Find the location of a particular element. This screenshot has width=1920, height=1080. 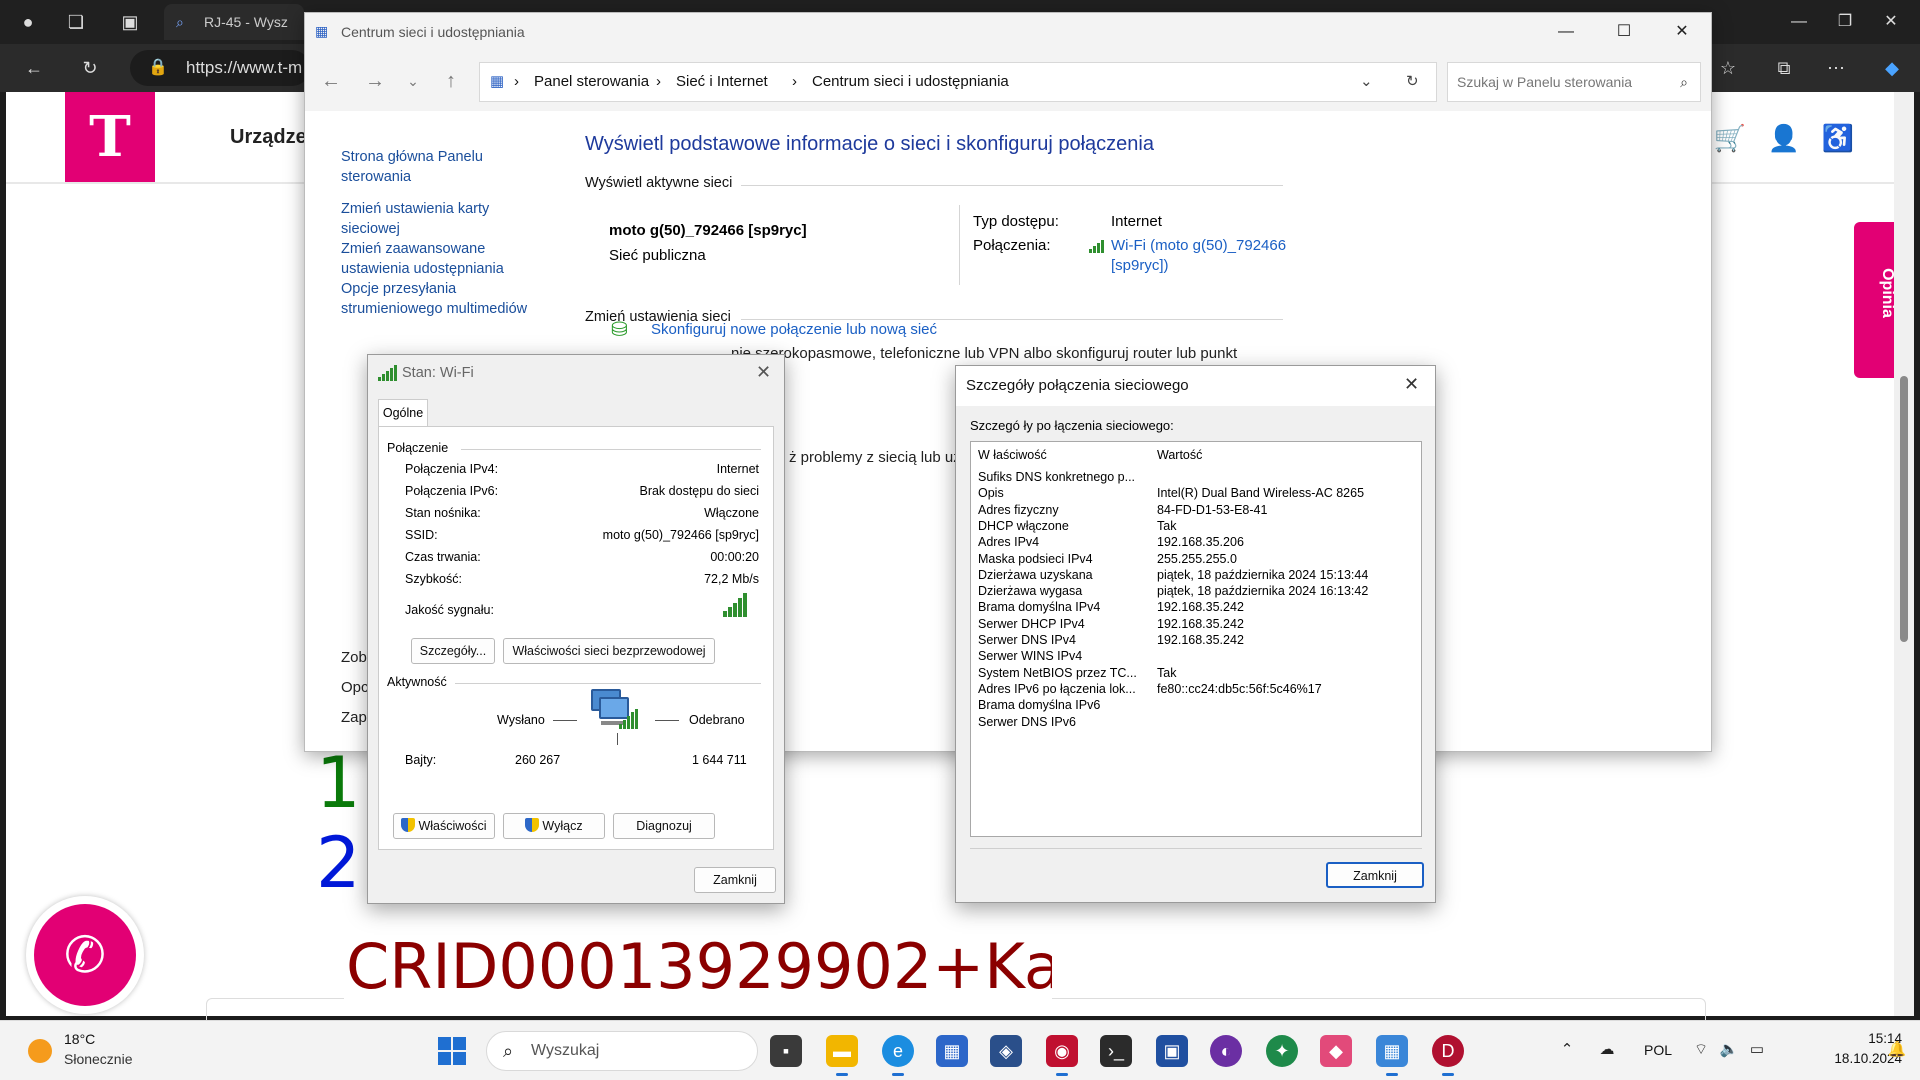

favorites-star-icon: ☆ is located at coordinates (1728, 68).